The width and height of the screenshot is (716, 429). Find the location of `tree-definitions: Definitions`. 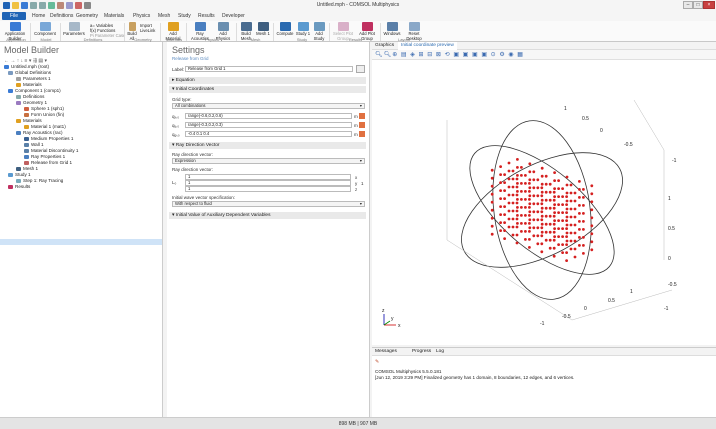

tree-definitions: Definitions is located at coordinates (30, 96).